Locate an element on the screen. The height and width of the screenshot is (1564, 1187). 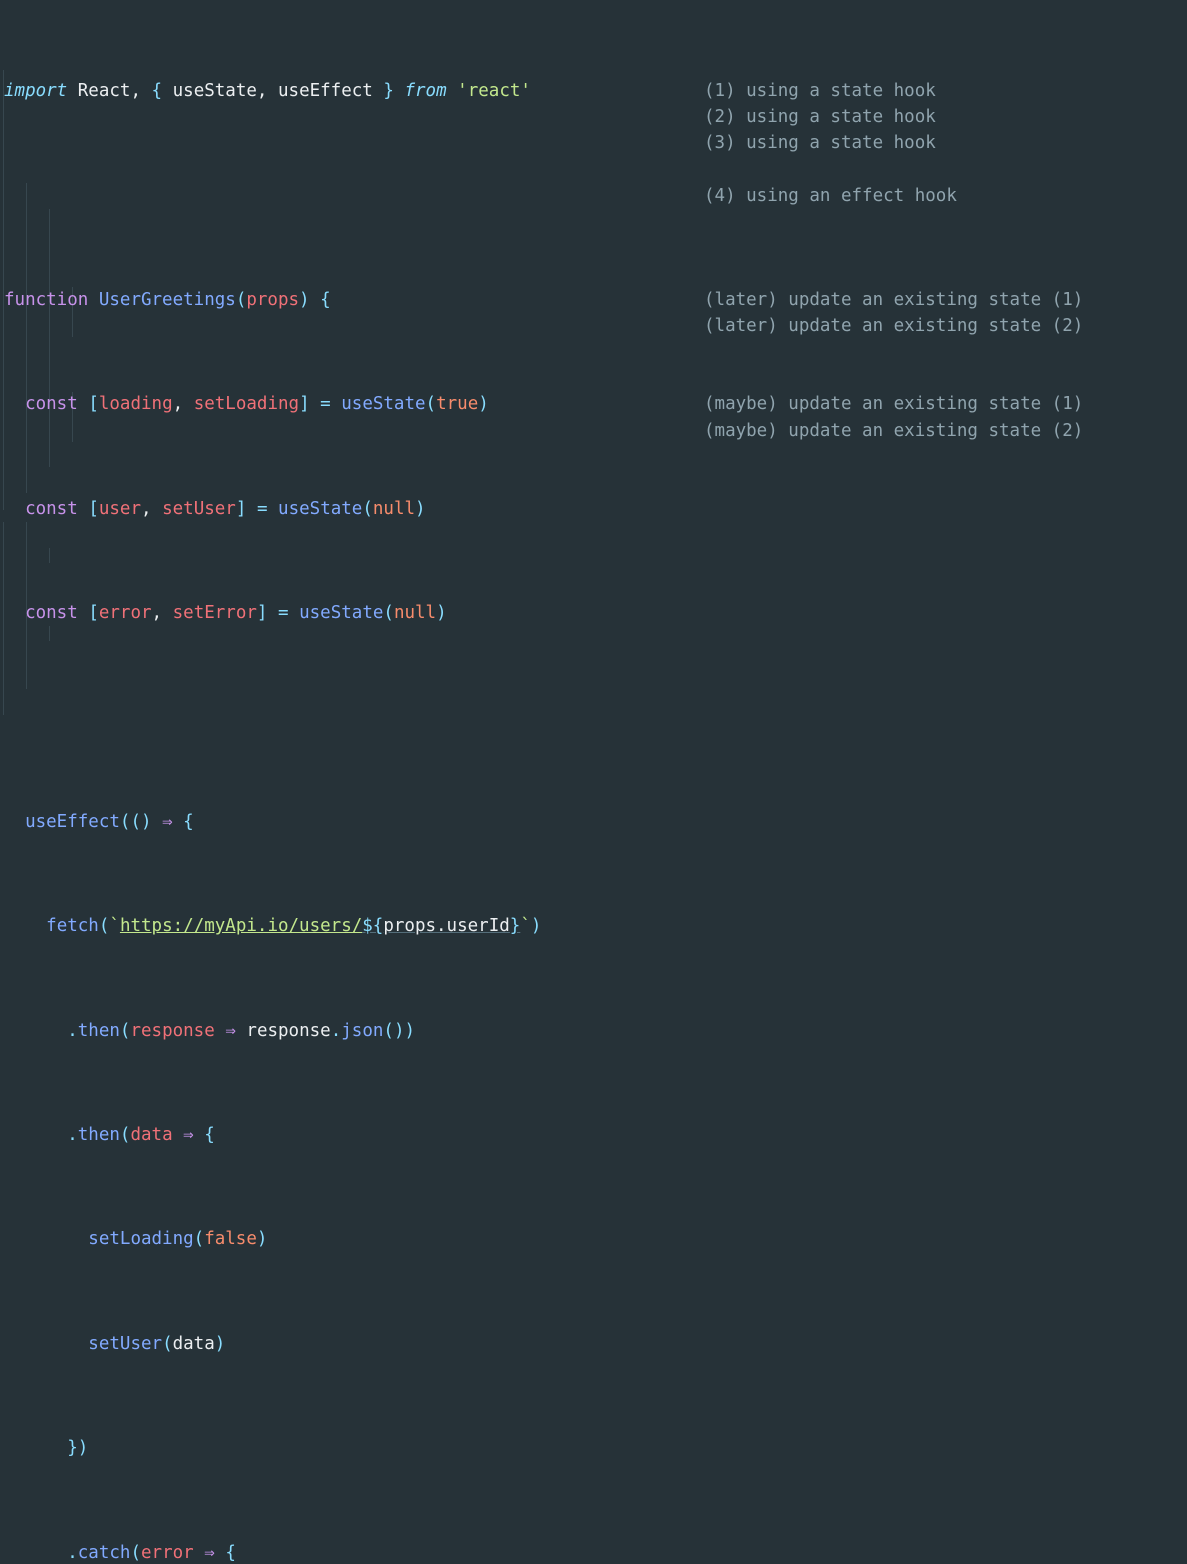
brace-close: } is located at coordinates (388, 91).